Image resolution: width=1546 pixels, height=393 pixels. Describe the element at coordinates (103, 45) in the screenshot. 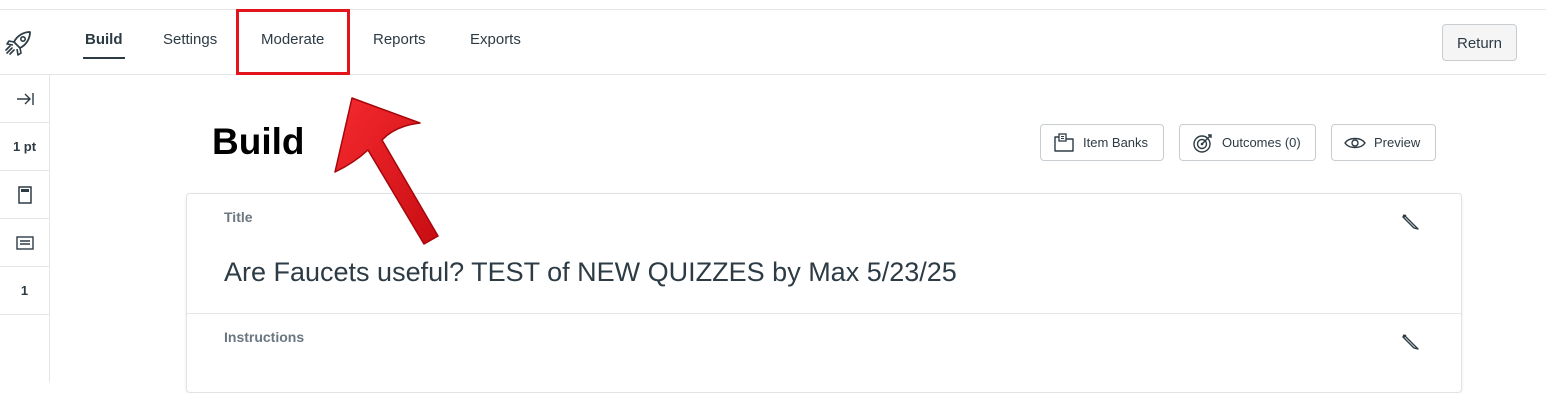

I see `tab-build: Build` at that location.